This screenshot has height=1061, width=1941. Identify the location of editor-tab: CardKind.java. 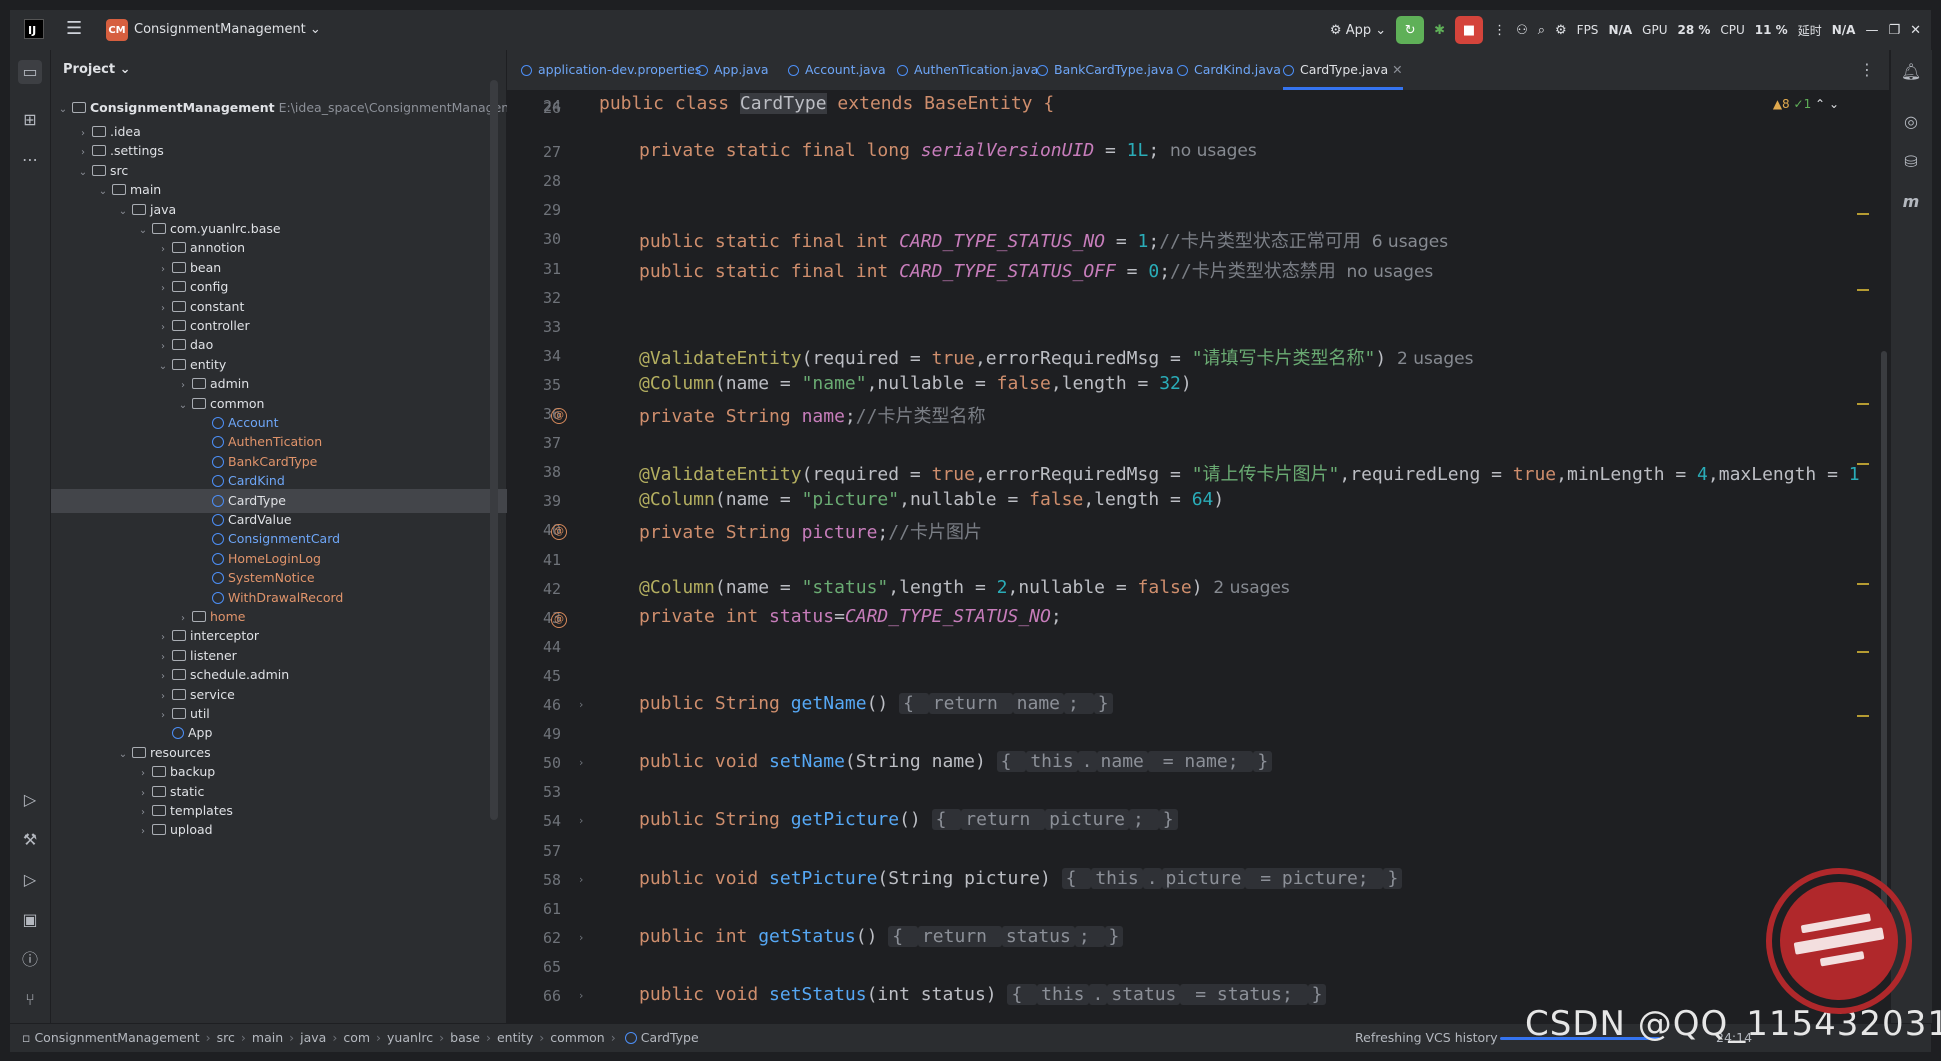
(1229, 70).